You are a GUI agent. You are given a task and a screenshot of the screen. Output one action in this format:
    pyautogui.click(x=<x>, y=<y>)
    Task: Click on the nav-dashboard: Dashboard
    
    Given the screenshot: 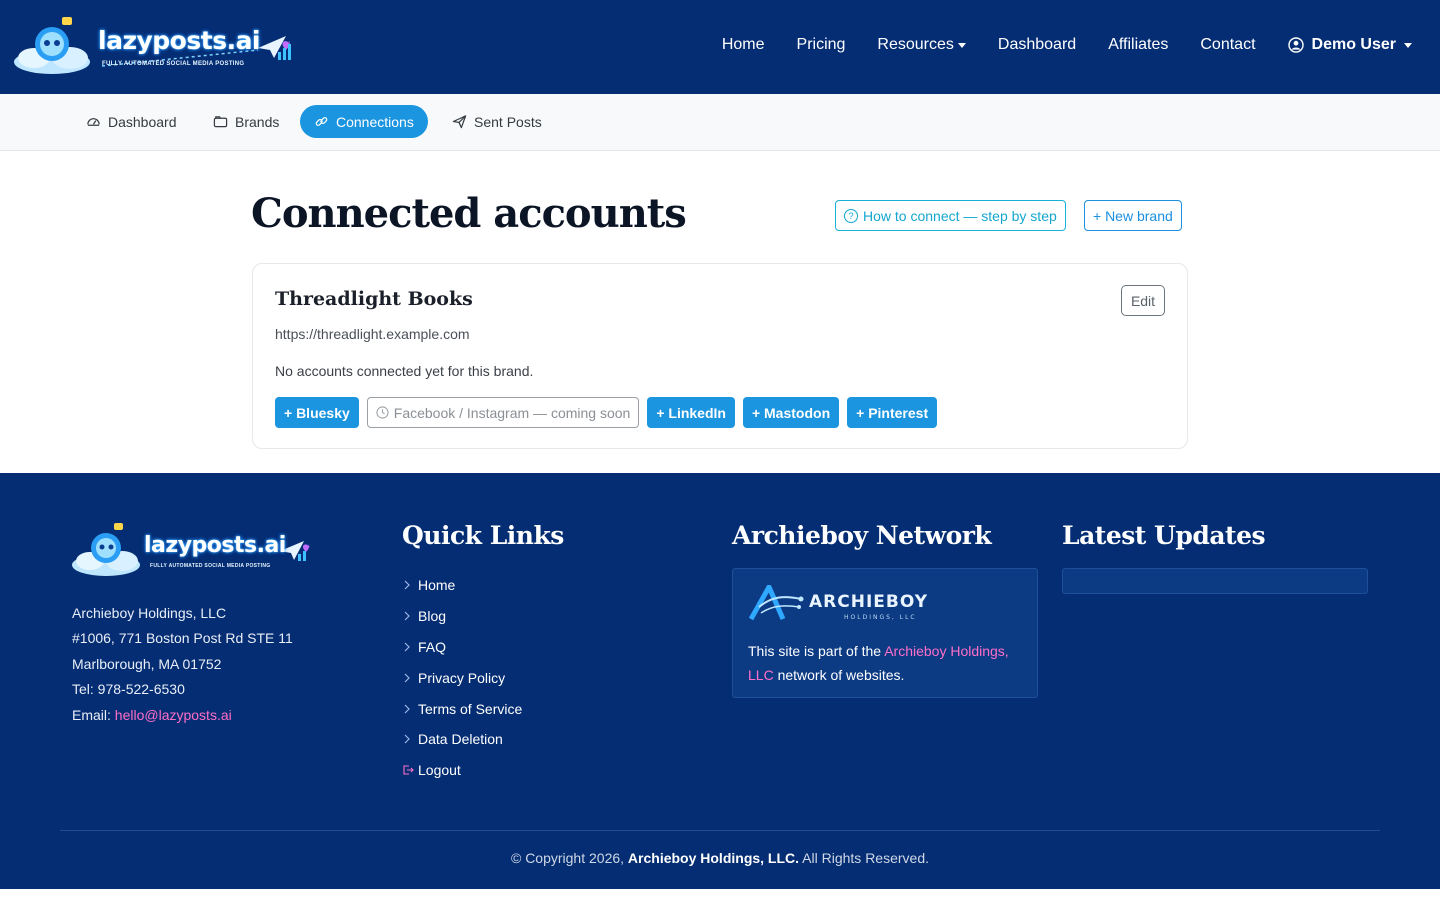 What is the action you would take?
    pyautogui.click(x=1037, y=45)
    